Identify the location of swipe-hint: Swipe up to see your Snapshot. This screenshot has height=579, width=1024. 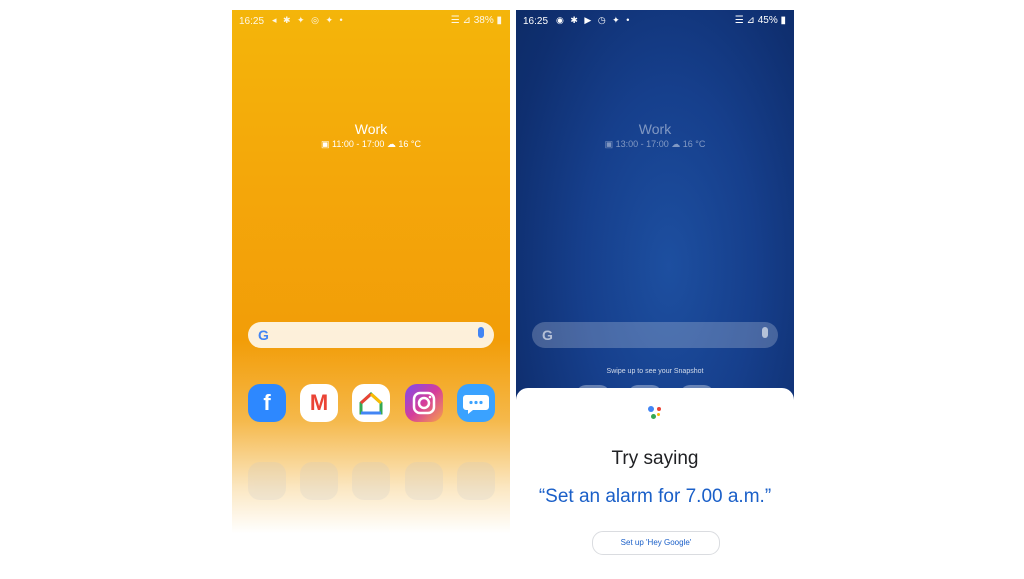
(655, 371).